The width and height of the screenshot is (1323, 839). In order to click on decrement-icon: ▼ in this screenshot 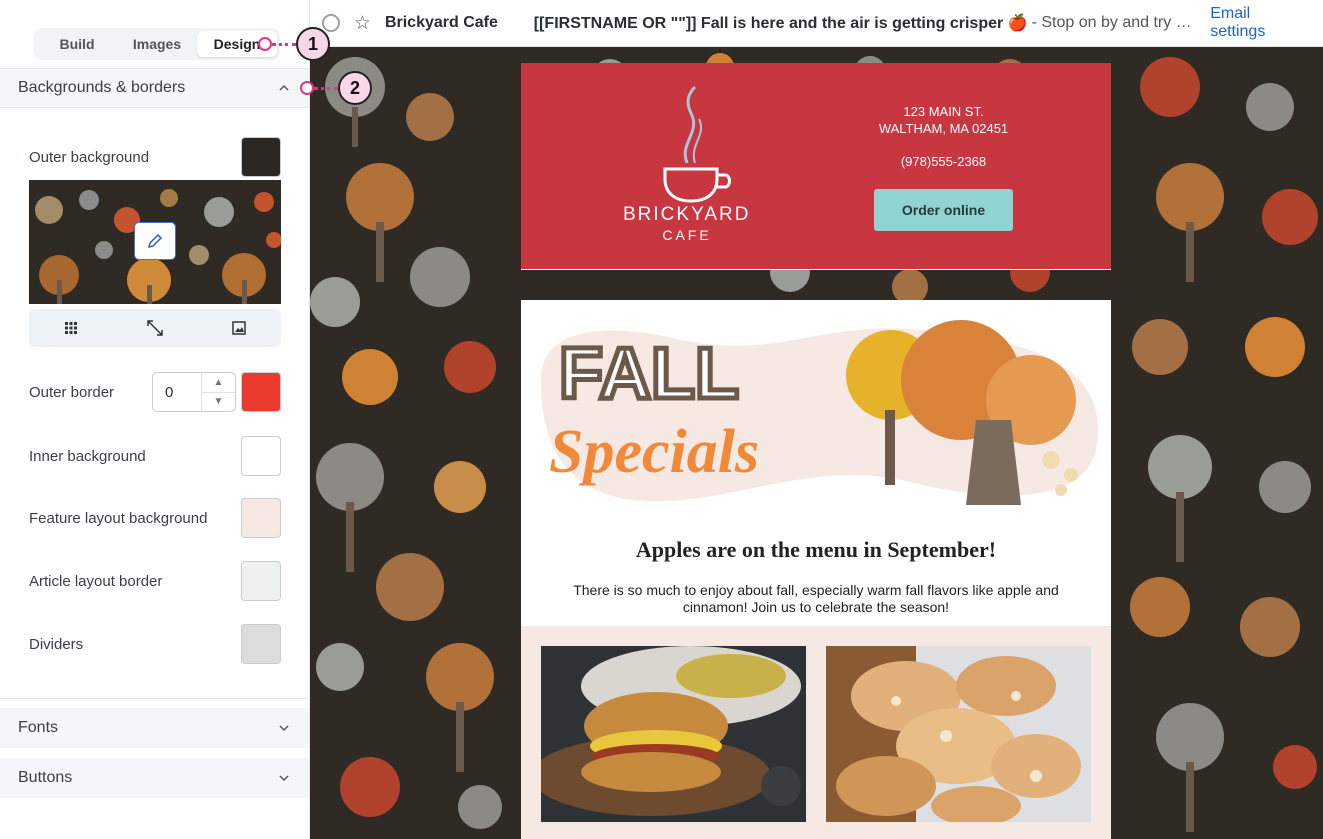, I will do `click(218, 402)`.